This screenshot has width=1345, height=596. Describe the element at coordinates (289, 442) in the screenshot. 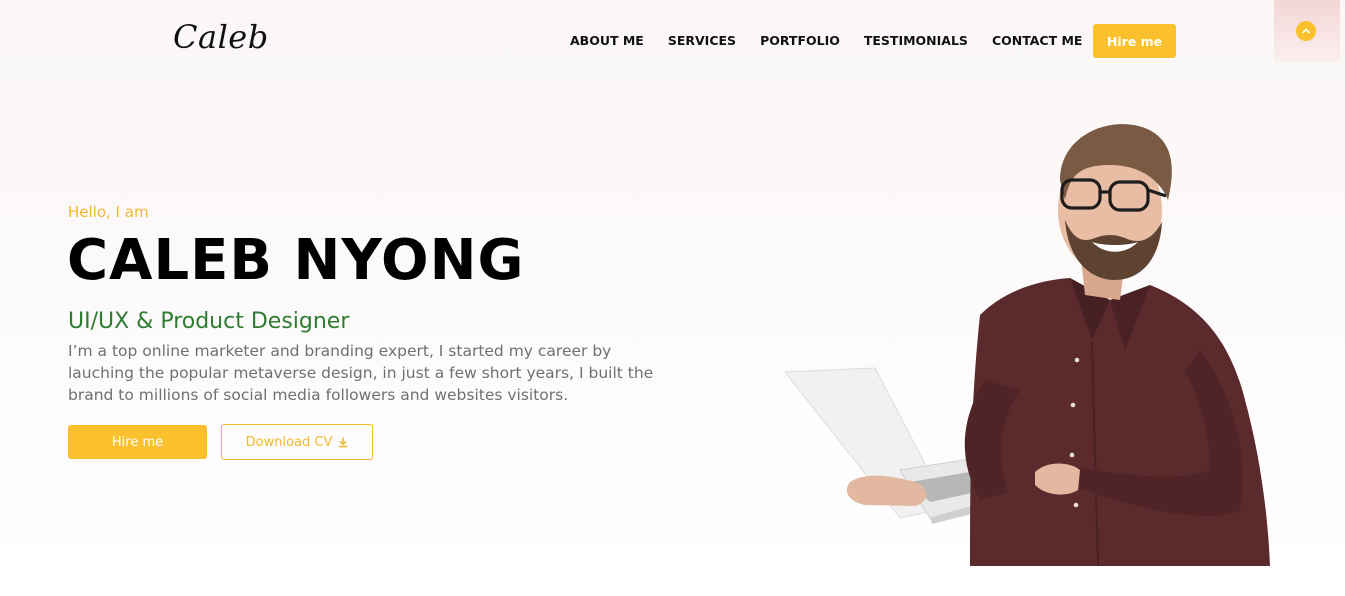

I see `download-cv-label: Download CV` at that location.